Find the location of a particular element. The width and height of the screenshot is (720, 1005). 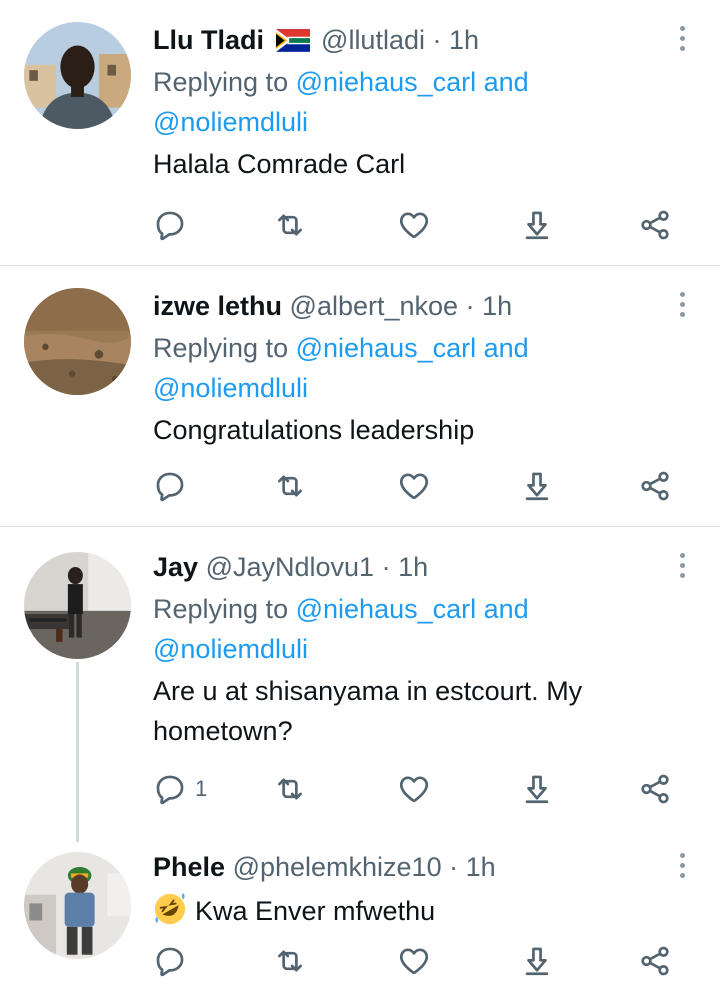

reply-button: 1 is located at coordinates (180, 789).